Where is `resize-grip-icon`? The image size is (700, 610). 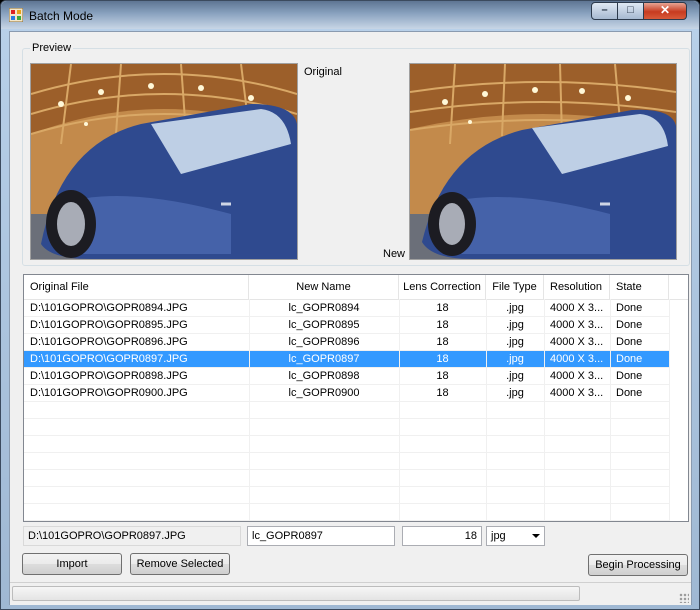 resize-grip-icon is located at coordinates (684, 598).